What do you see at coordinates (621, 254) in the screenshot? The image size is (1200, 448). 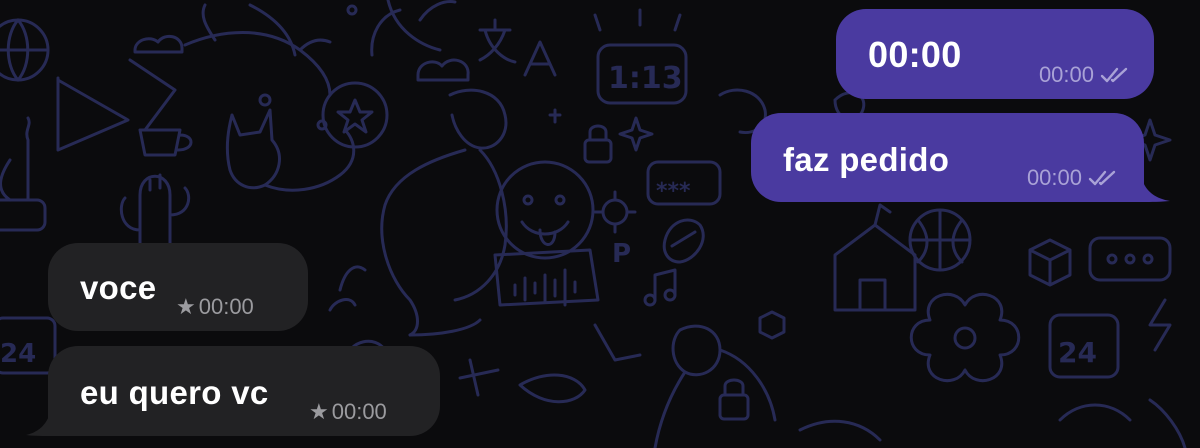 I see `wallpaper-p-text: P` at bounding box center [621, 254].